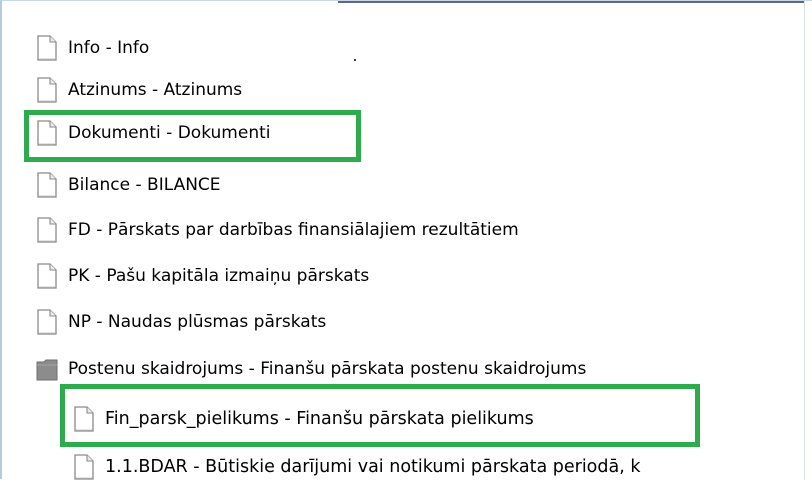 The width and height of the screenshot is (812, 482). I want to click on tree-item-label: Bilance - BILANCE, so click(144, 185).